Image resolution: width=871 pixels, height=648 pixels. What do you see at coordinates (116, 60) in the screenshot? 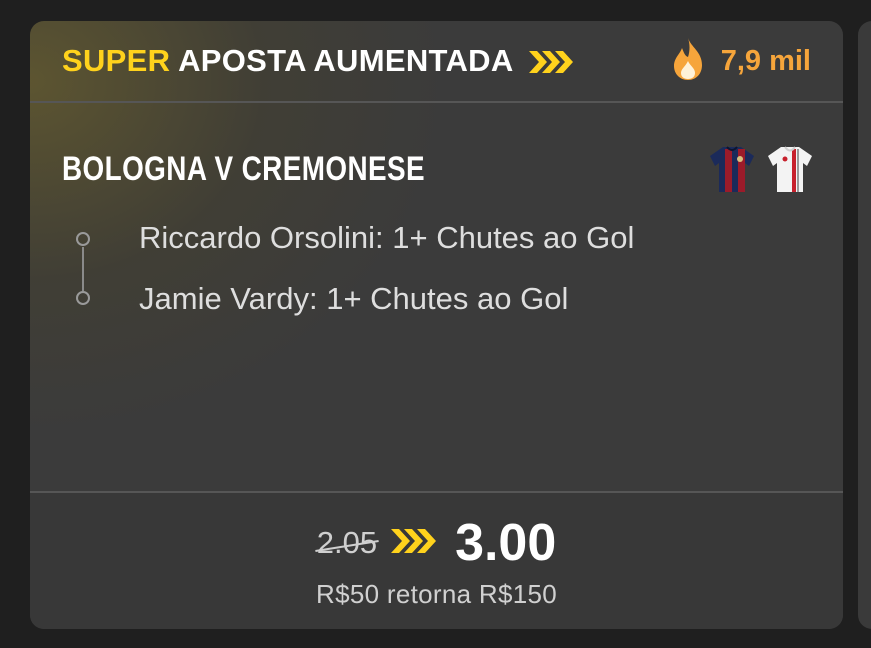
I see `promo-highlight: SUPER` at bounding box center [116, 60].